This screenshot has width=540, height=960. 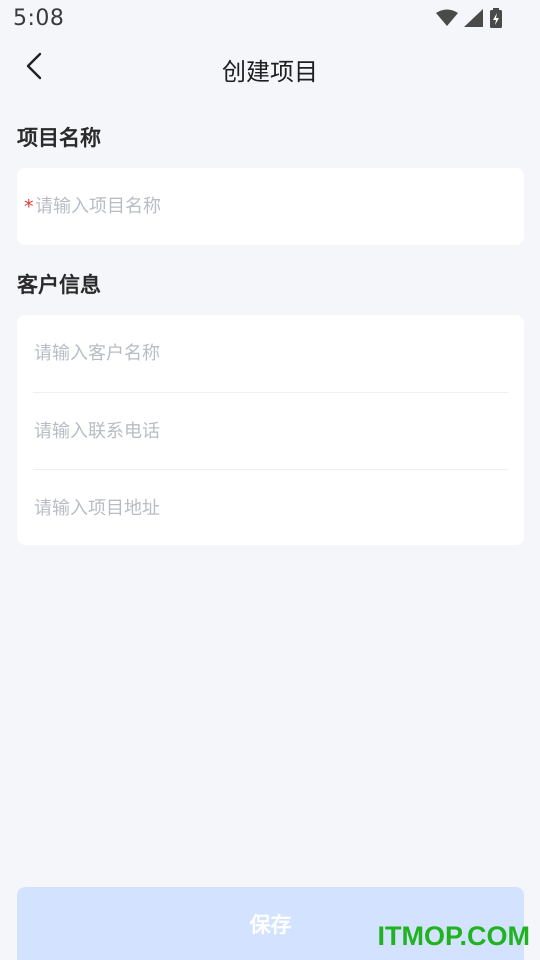 What do you see at coordinates (279, 206) in the screenshot?
I see `project-name-input` at bounding box center [279, 206].